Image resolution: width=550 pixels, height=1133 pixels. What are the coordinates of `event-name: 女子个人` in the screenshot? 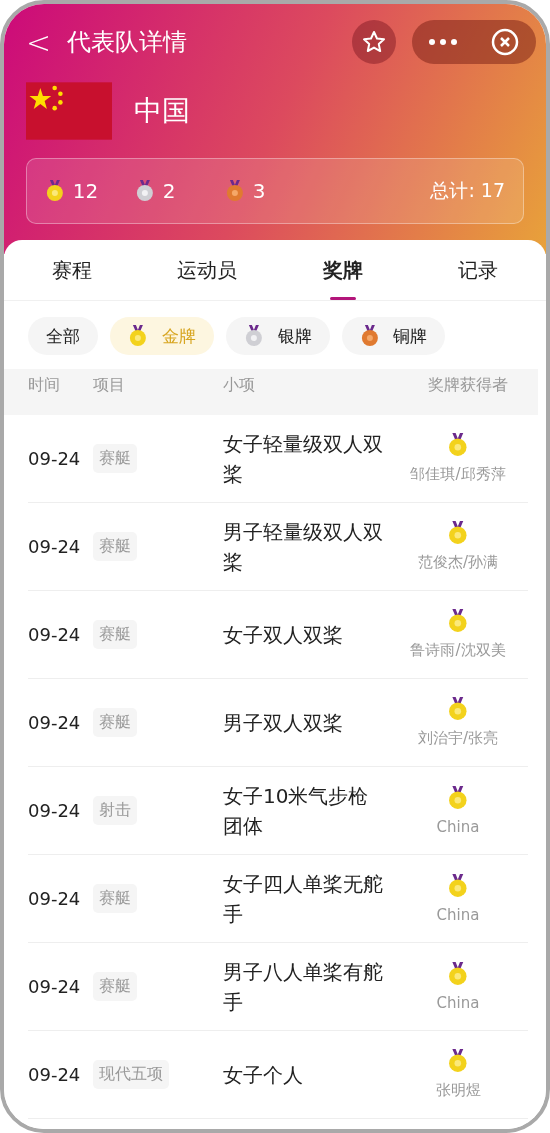 It's located at (263, 1075).